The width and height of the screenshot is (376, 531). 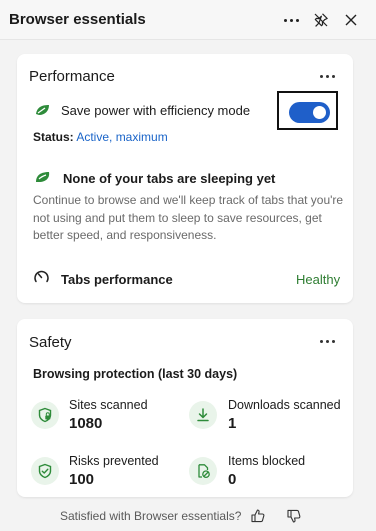 What do you see at coordinates (86, 423) in the screenshot?
I see `sites-scanned-value: 1080` at bounding box center [86, 423].